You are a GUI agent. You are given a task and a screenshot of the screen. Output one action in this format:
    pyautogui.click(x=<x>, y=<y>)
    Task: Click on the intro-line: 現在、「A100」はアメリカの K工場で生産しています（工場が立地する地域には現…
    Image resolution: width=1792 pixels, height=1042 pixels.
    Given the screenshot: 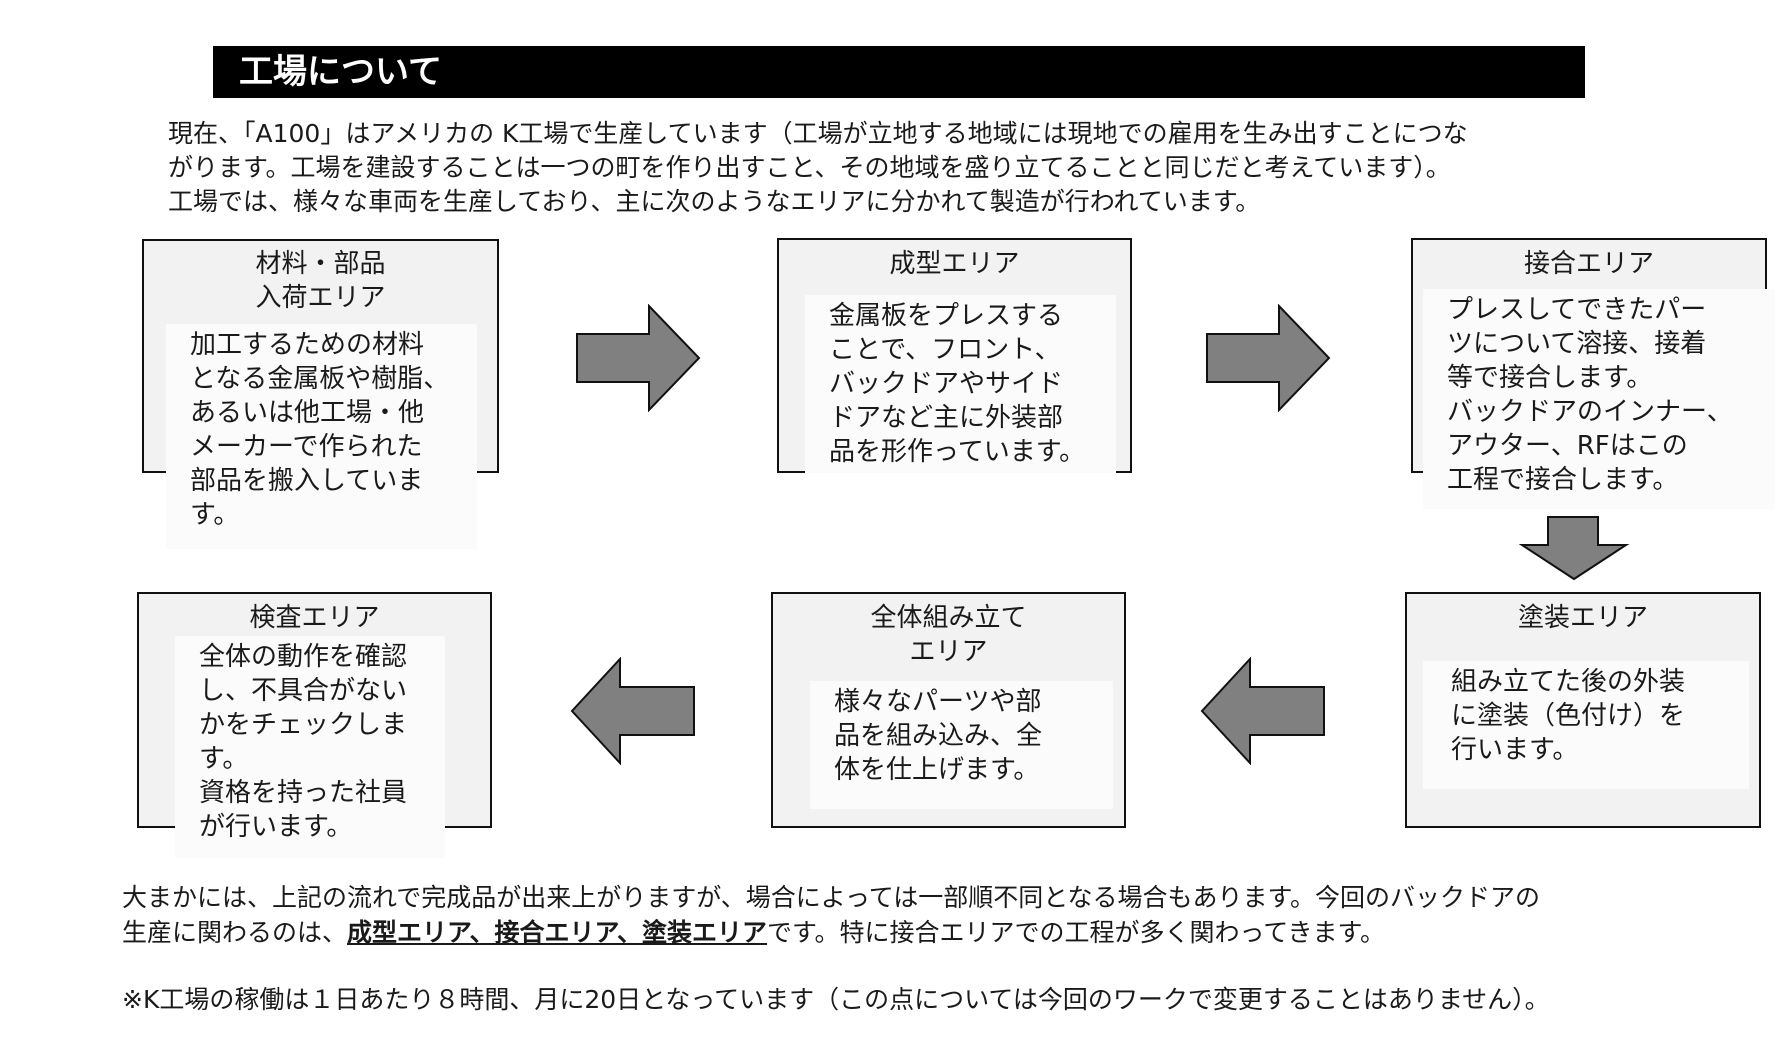 What is the action you would take?
    pyautogui.click(x=818, y=133)
    